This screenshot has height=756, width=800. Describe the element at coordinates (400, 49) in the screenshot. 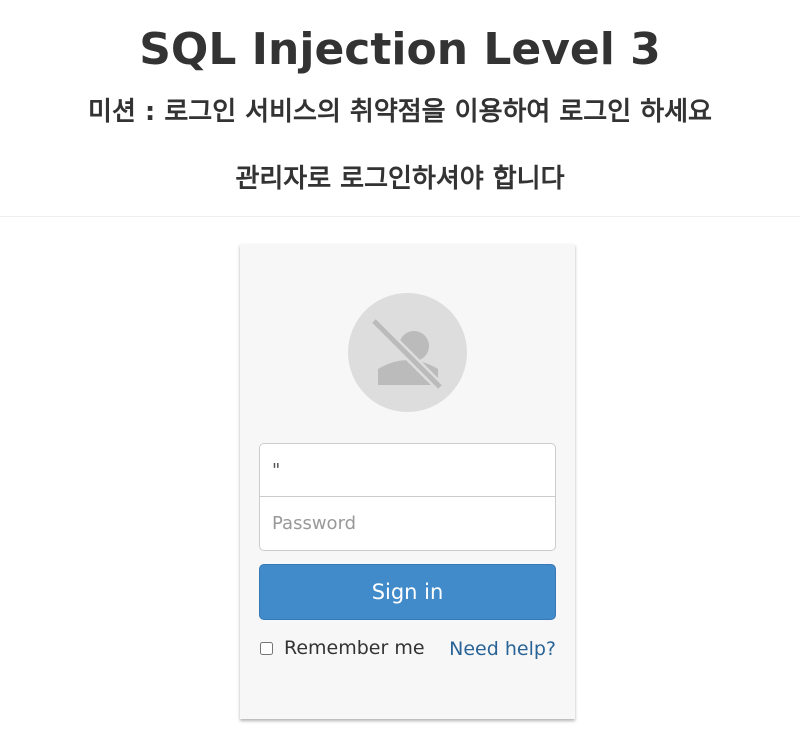

I see `page-title: SQL Injection Level 3` at that location.